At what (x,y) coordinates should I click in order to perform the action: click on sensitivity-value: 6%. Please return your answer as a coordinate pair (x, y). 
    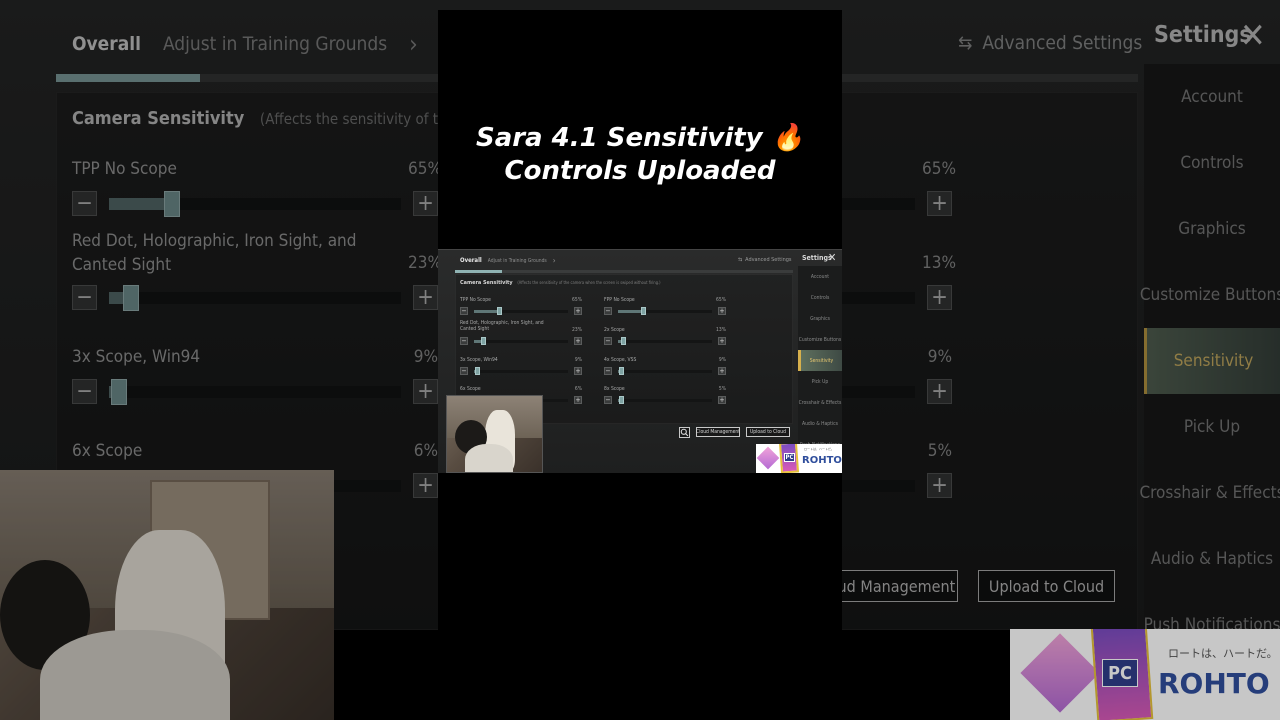
    Looking at the image, I should click on (425, 451).